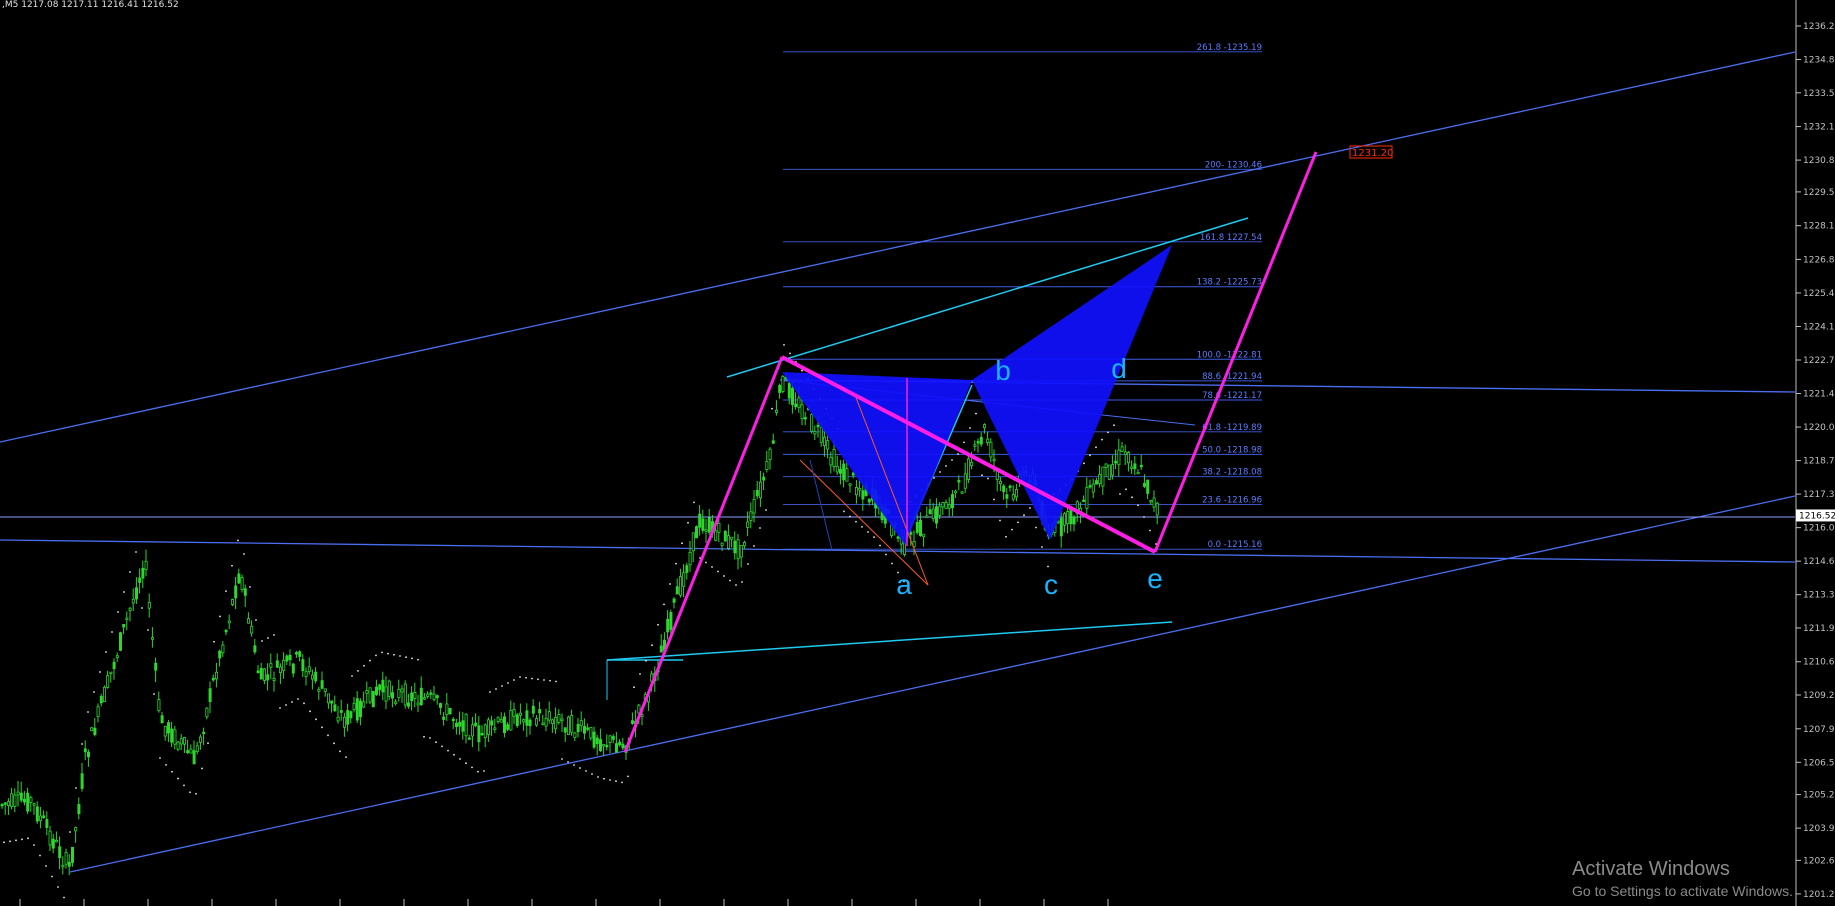  What do you see at coordinates (1119, 368) in the screenshot?
I see `wave-label-d: d` at bounding box center [1119, 368].